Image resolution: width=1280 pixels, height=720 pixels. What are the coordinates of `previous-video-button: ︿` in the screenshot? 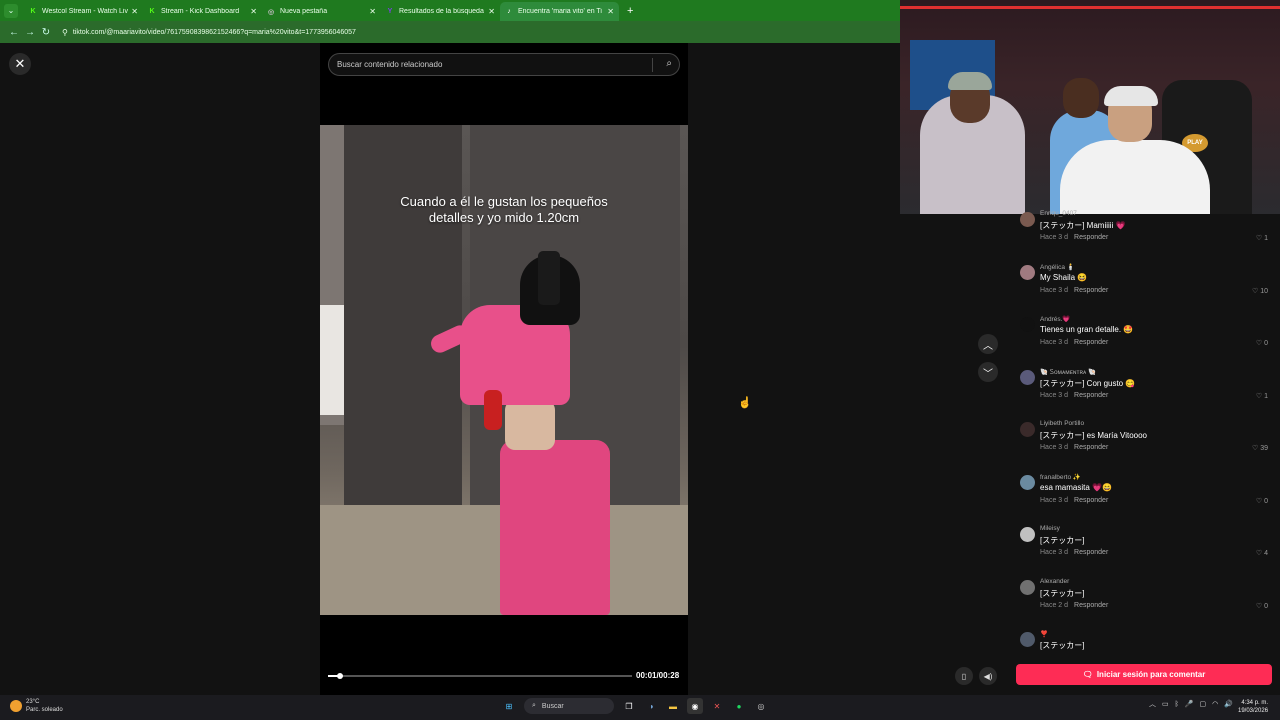 It's located at (988, 344).